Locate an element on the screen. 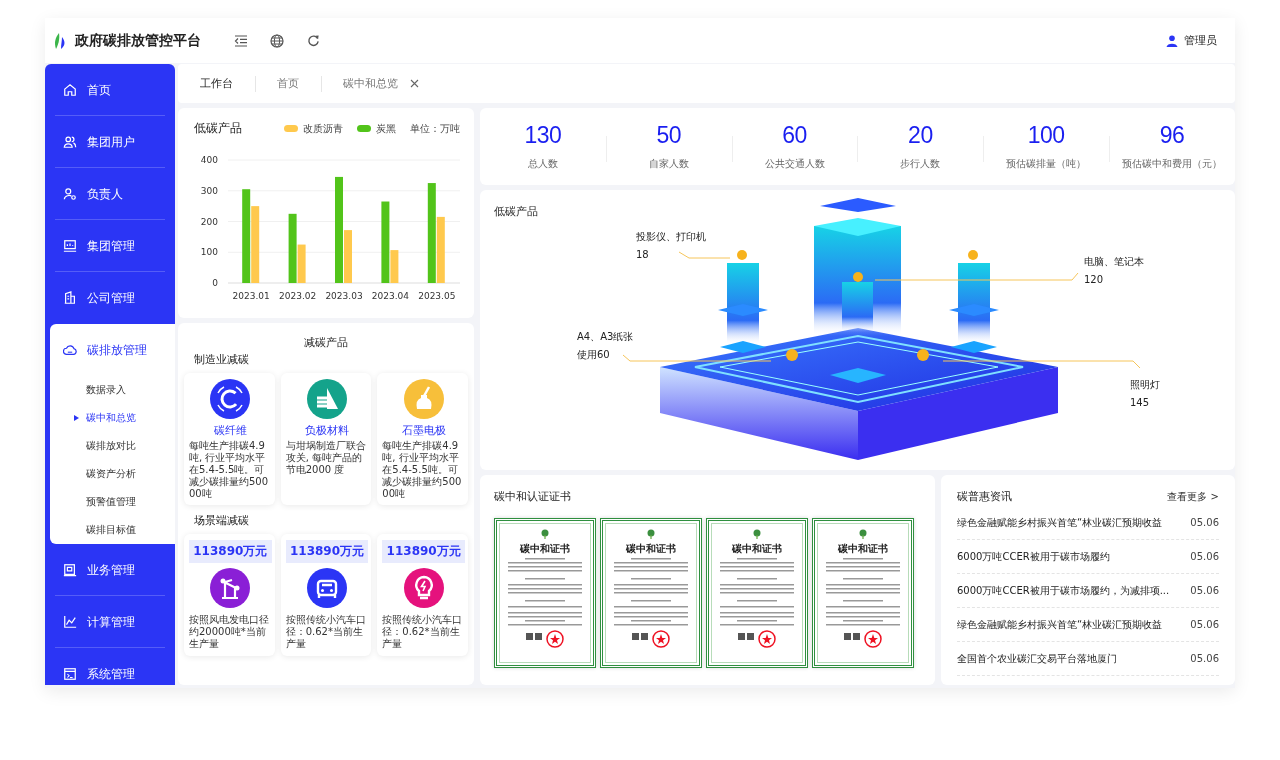  leader-line is located at coordinates (704, 255).